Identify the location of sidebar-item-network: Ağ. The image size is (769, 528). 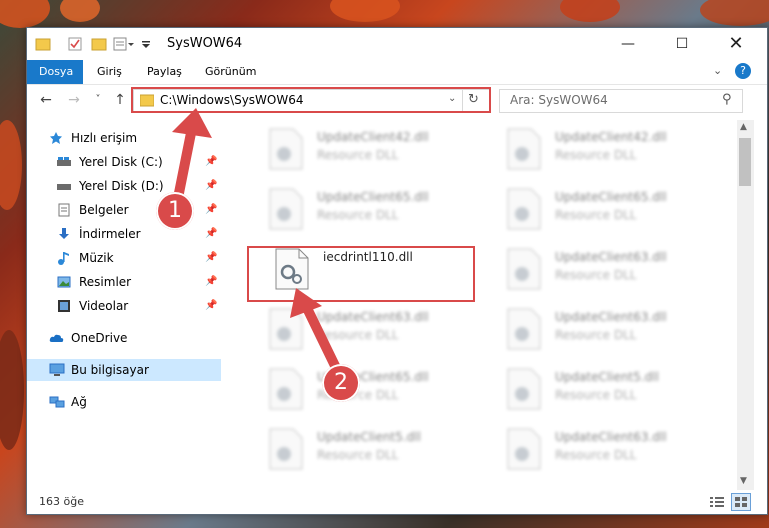
(124, 402).